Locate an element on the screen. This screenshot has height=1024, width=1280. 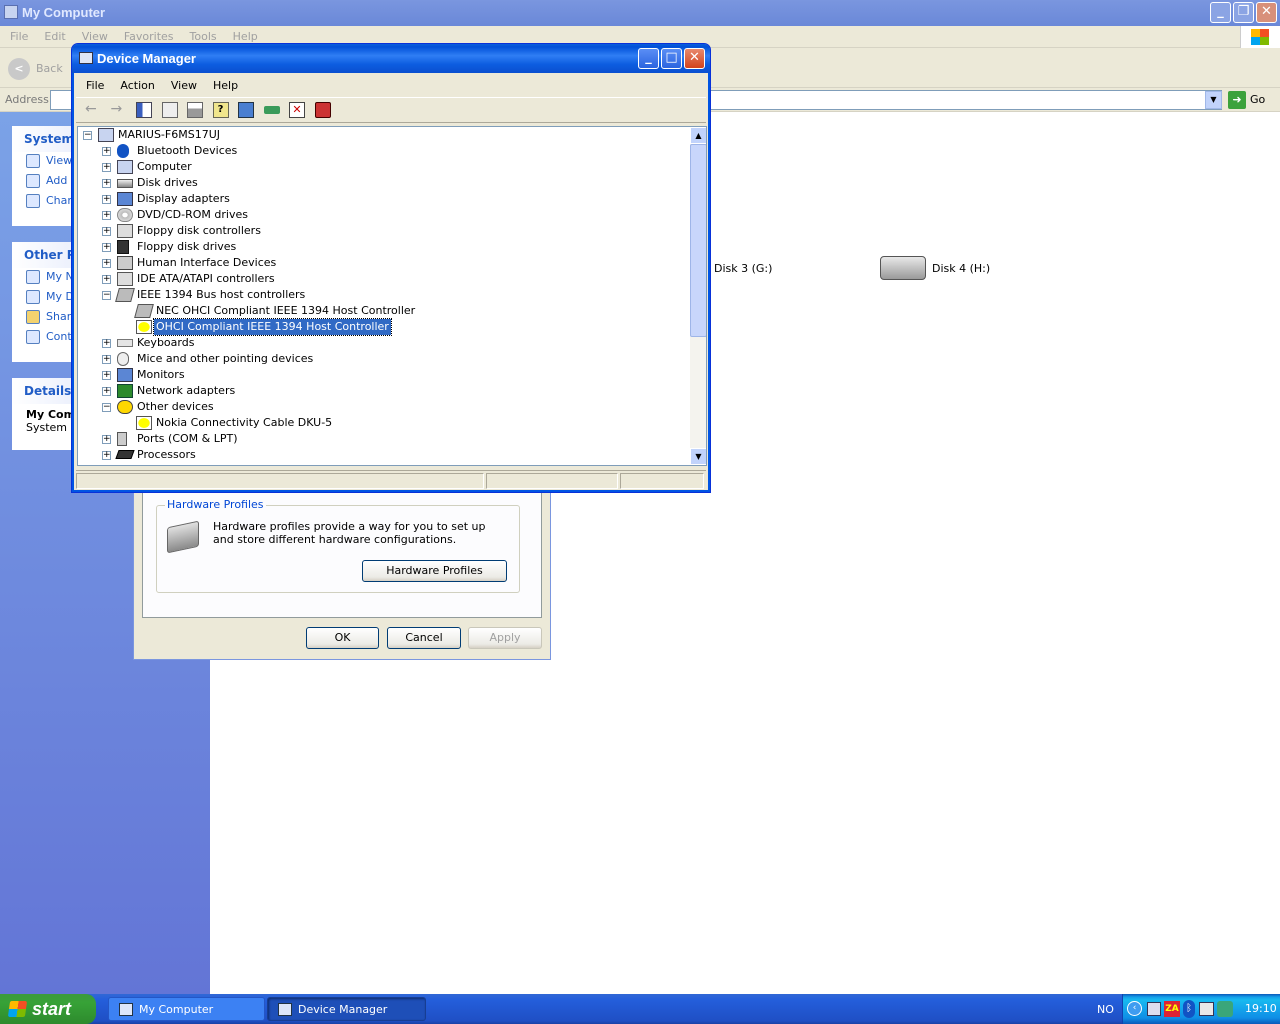
tree-scrollbar: ▲ ▼ is located at coordinates (698, 296).